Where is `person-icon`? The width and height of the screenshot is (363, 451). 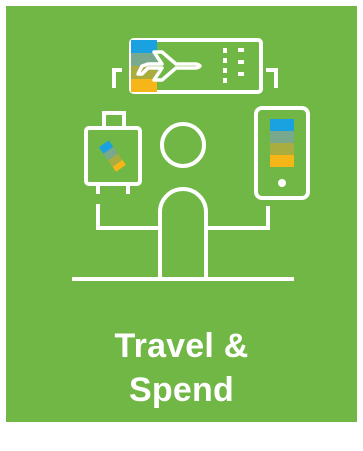 person-icon is located at coordinates (183, 200).